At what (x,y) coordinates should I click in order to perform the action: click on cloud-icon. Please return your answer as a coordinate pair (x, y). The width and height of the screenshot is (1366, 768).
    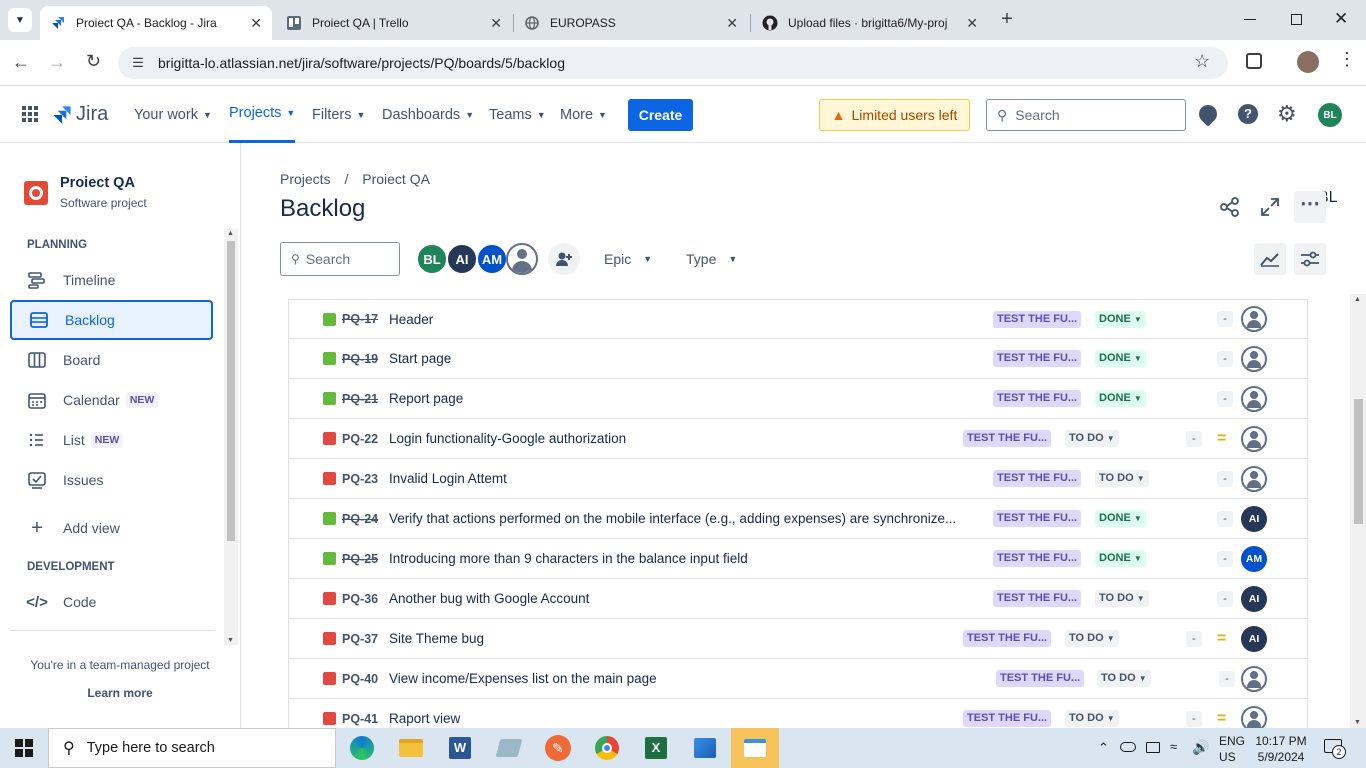
    Looking at the image, I should click on (1128, 747).